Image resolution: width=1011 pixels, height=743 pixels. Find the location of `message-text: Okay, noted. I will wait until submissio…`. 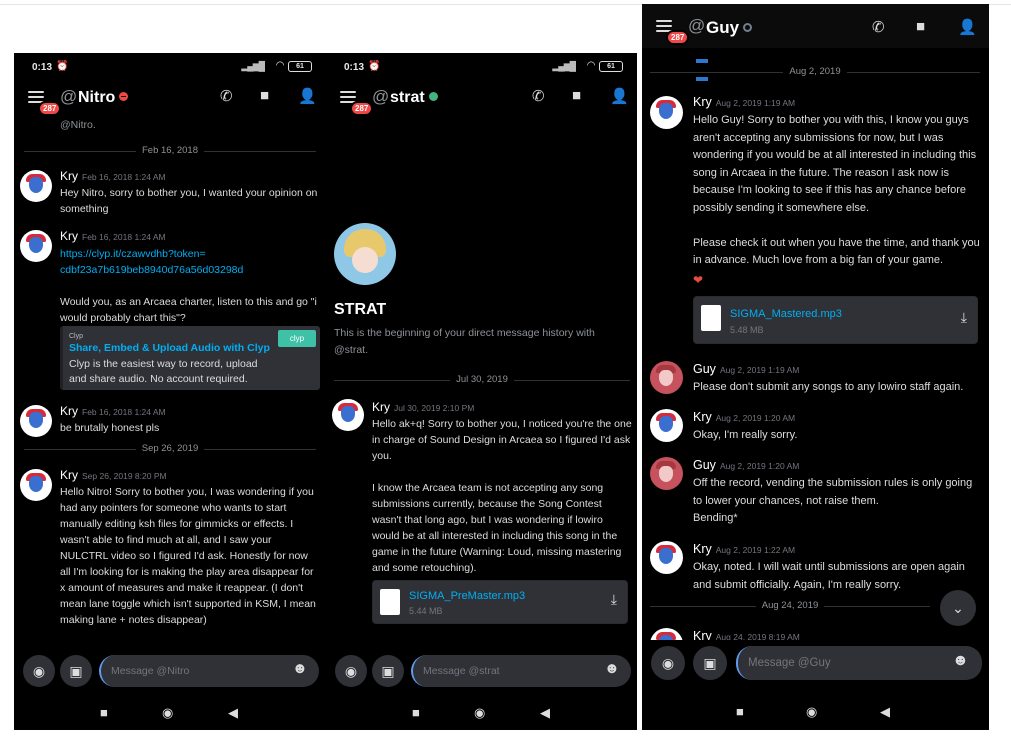

message-text: Okay, noted. I will wait until submissio… is located at coordinates (829, 576).